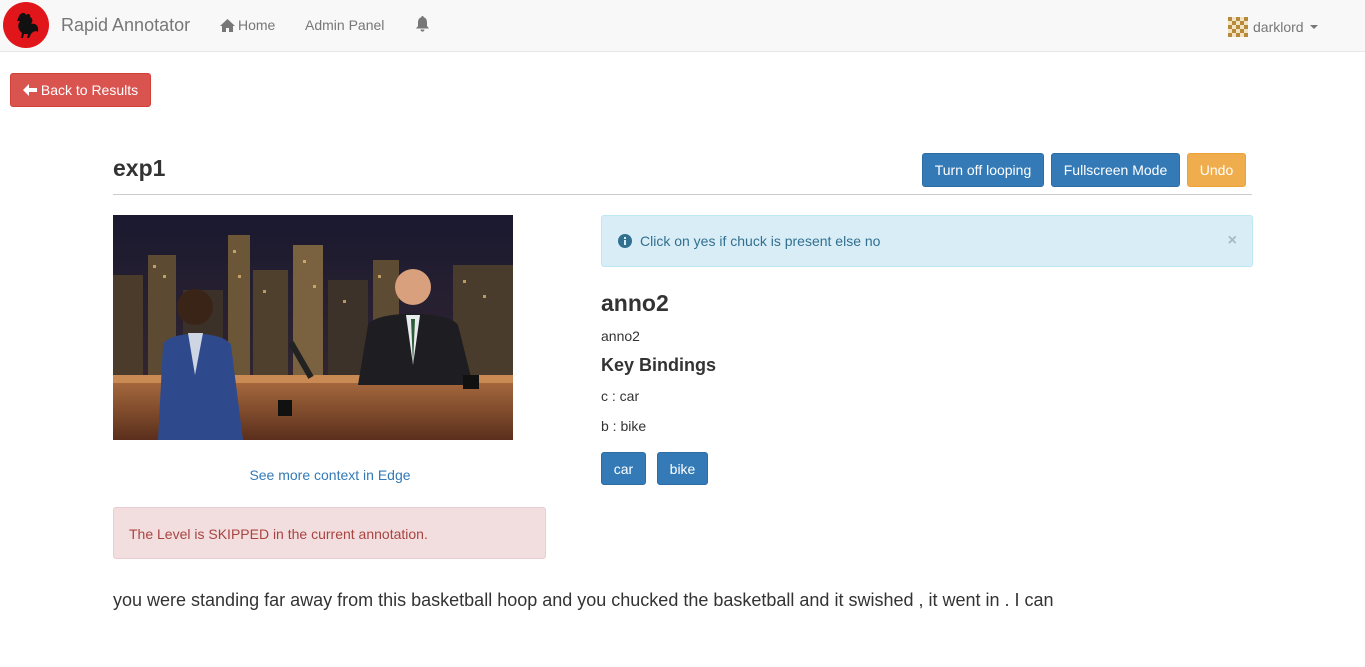 The width and height of the screenshot is (1365, 667). Describe the element at coordinates (1313, 27) in the screenshot. I see `caret-down-icon` at that location.